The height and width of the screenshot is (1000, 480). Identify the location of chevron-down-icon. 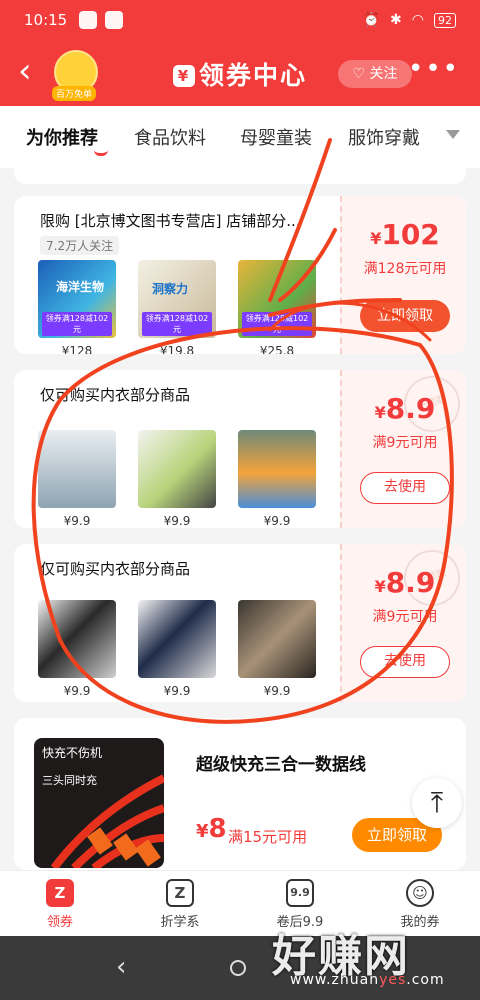
(453, 134).